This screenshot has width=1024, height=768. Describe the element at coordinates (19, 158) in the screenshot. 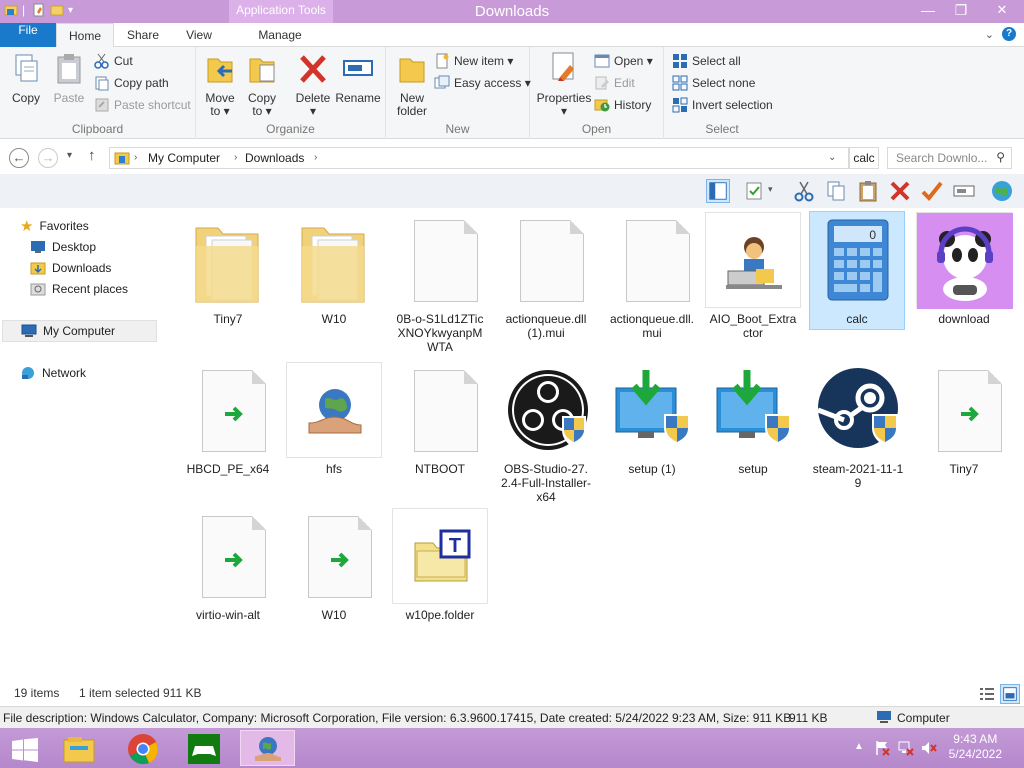

I see `back-button: ←` at that location.